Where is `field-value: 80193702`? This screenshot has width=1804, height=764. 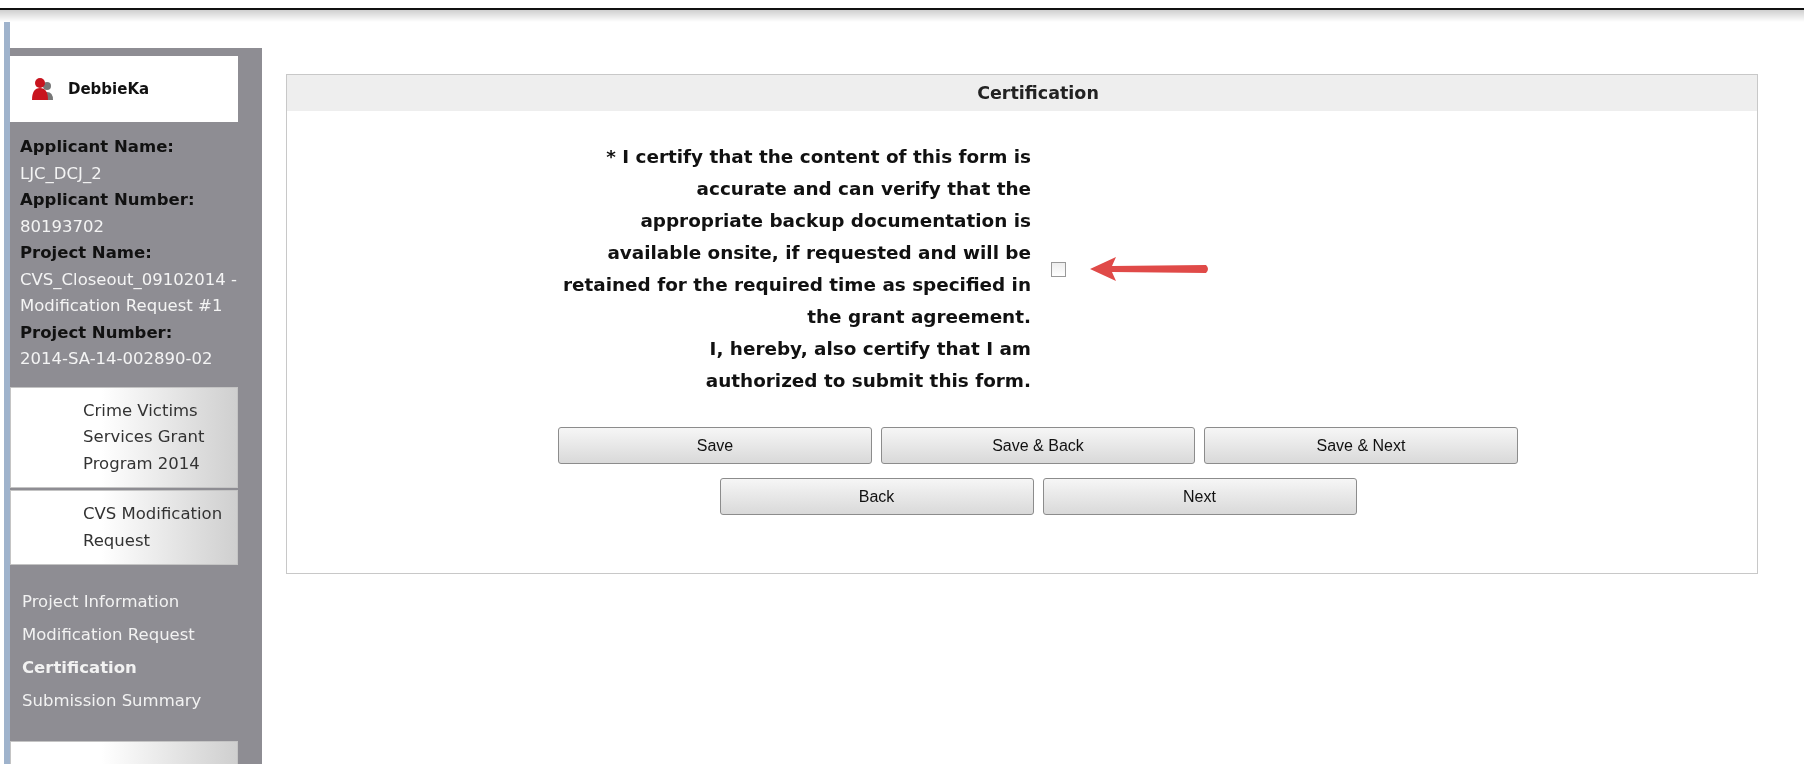
field-value: 80193702 is located at coordinates (62, 226).